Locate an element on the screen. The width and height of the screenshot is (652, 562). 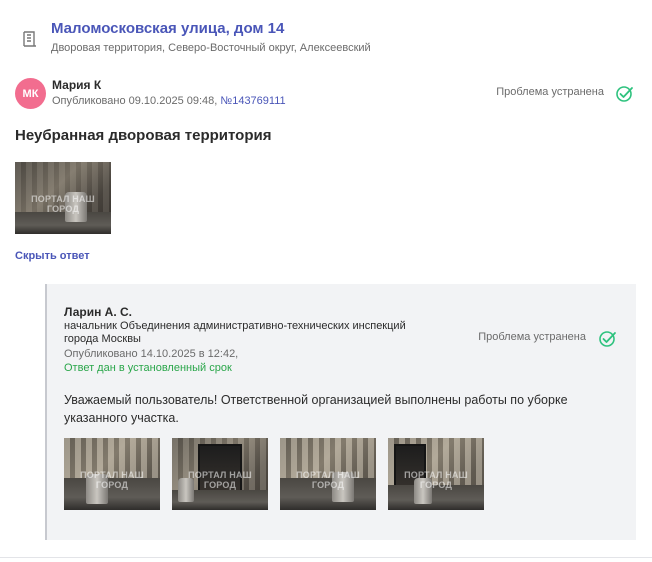
post-number-link: №143769111 is located at coordinates (252, 101).